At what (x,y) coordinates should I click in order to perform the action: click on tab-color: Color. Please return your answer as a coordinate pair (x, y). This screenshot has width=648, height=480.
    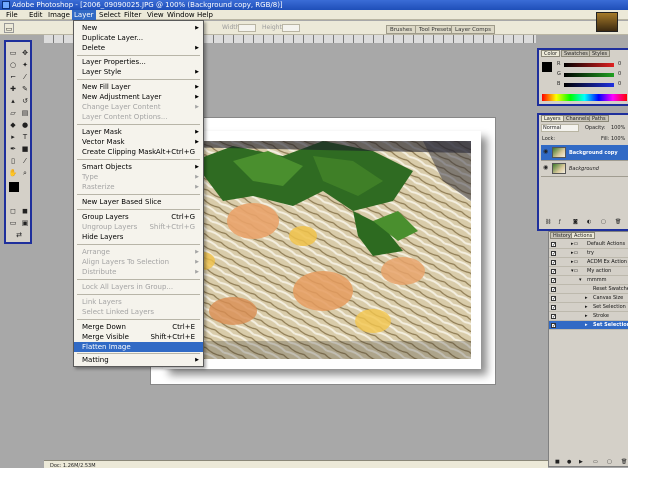
    Looking at the image, I should click on (551, 53).